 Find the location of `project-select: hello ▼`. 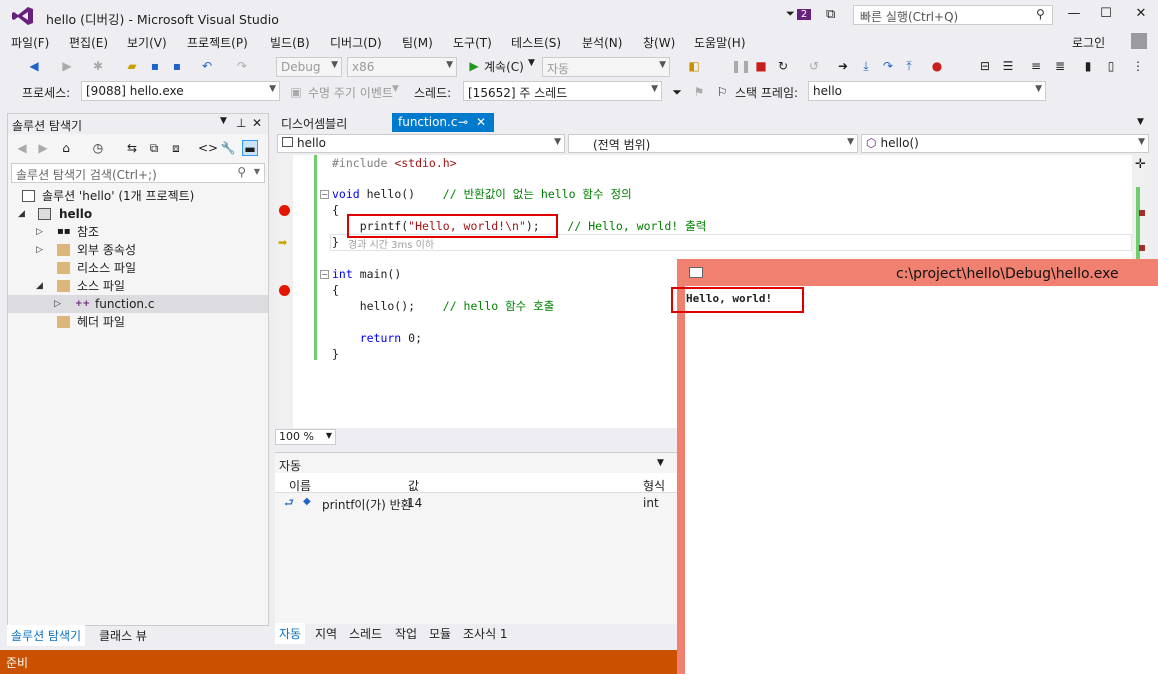

project-select: hello ▼ is located at coordinates (421, 143).